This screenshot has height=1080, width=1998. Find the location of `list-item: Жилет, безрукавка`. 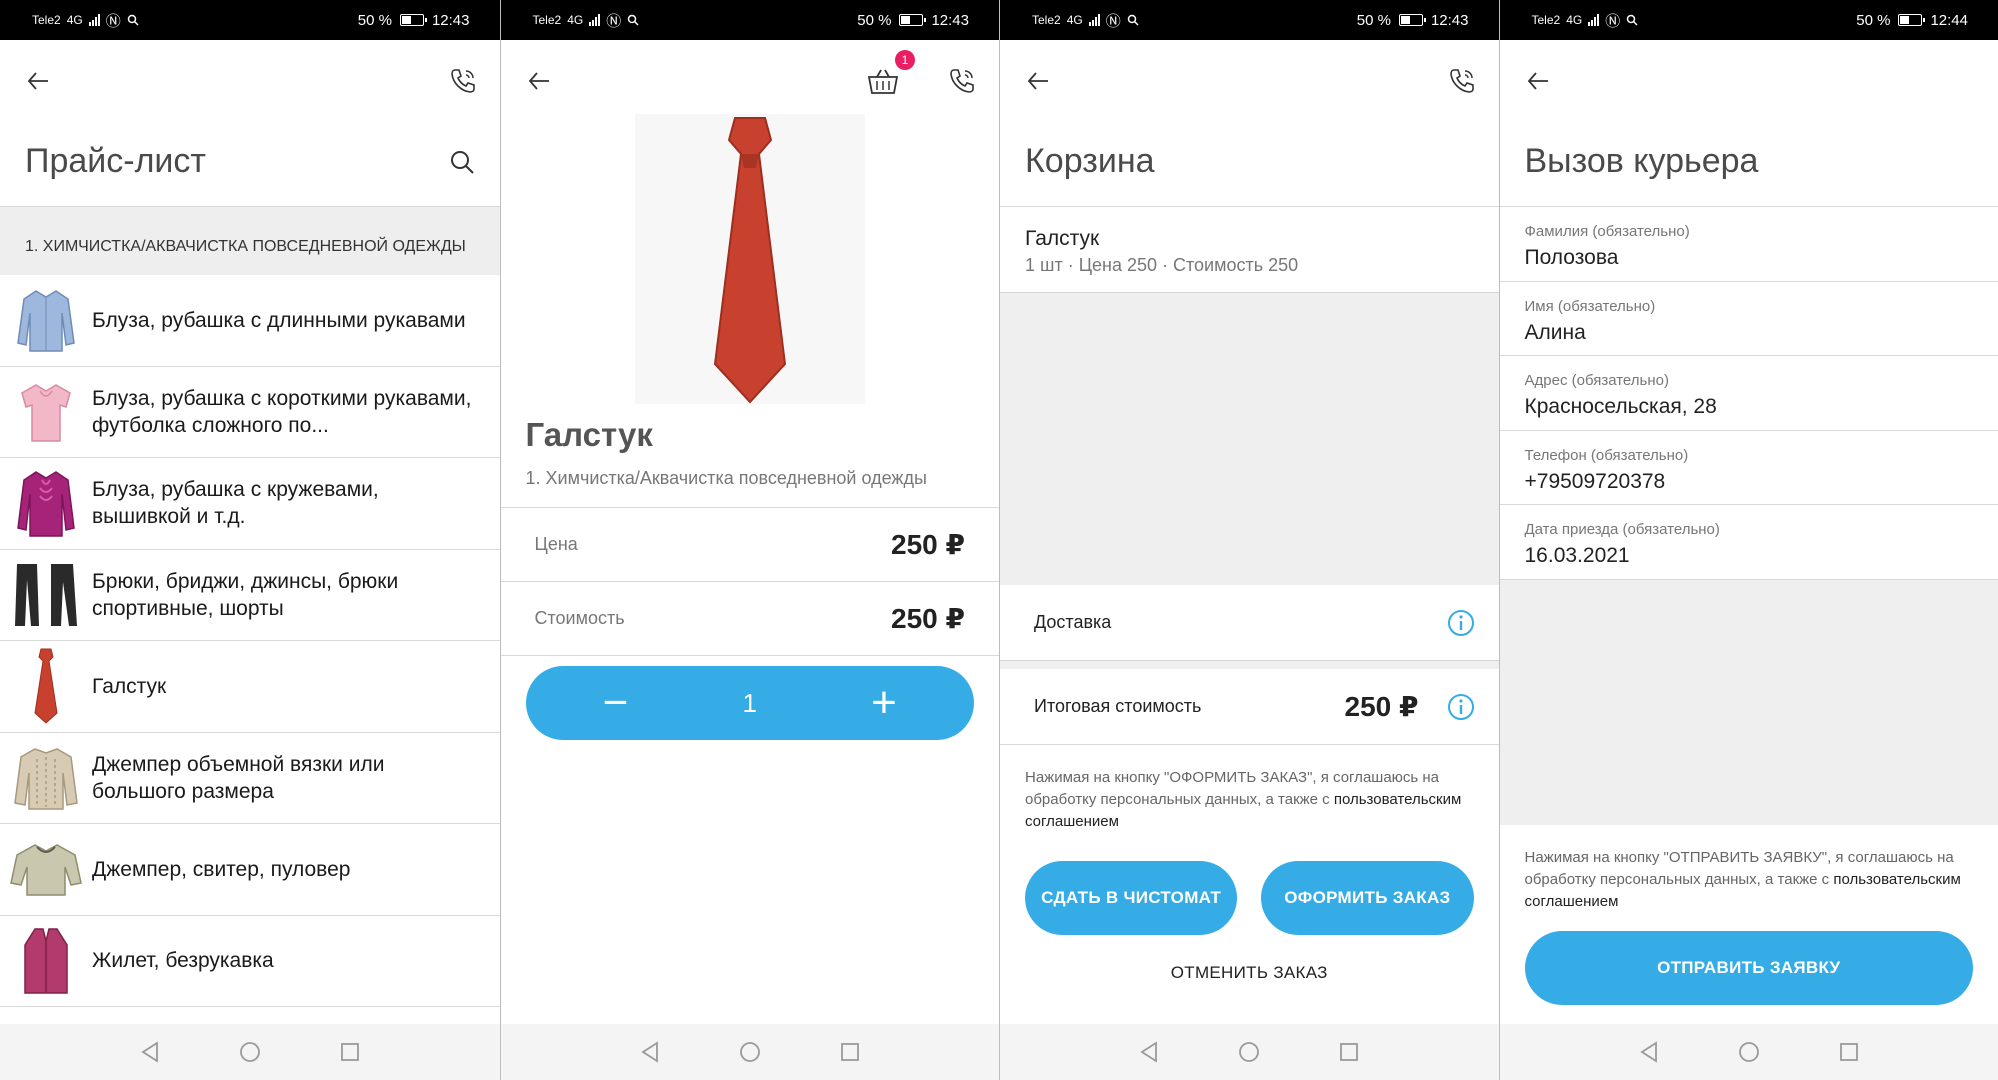

list-item: Жилет, безрукавка is located at coordinates (250, 961).